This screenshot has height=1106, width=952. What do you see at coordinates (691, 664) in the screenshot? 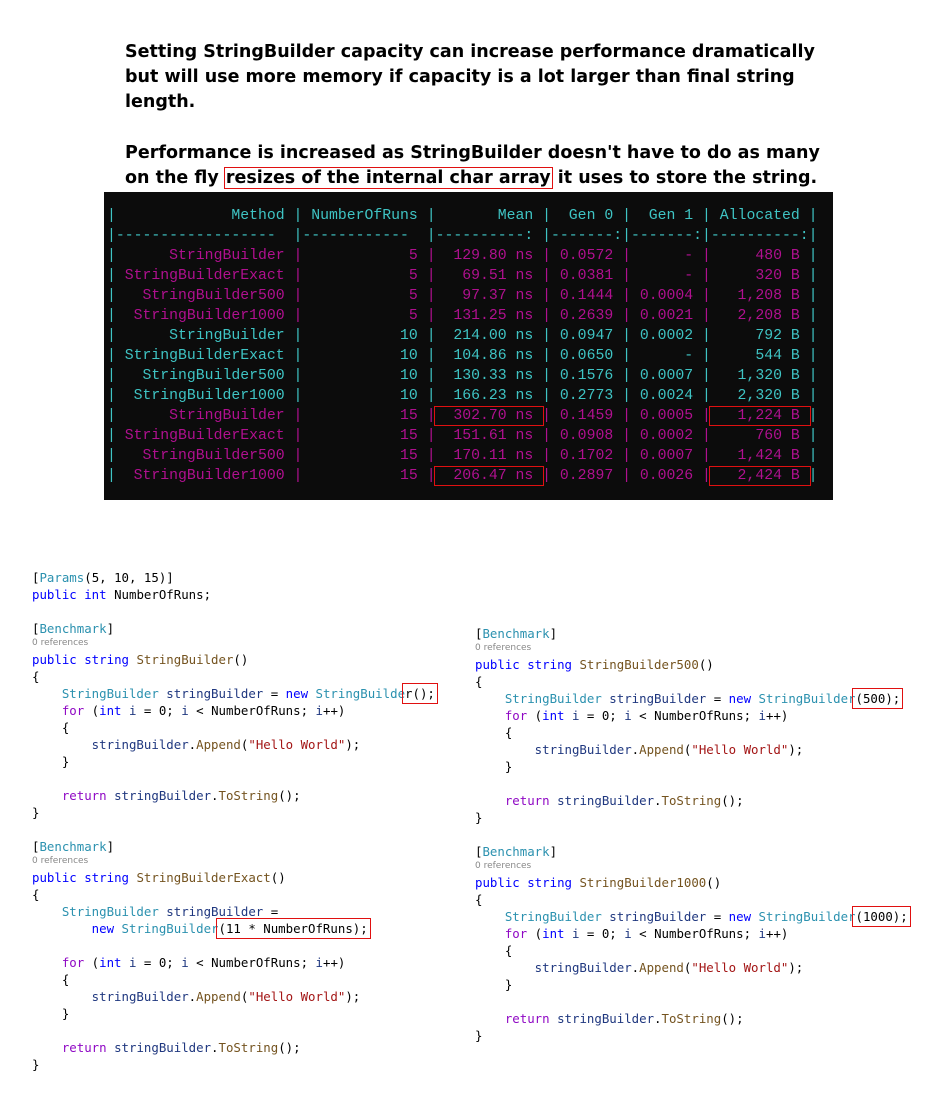
I see `code-line: public string StringBuilder500()` at bounding box center [691, 664].